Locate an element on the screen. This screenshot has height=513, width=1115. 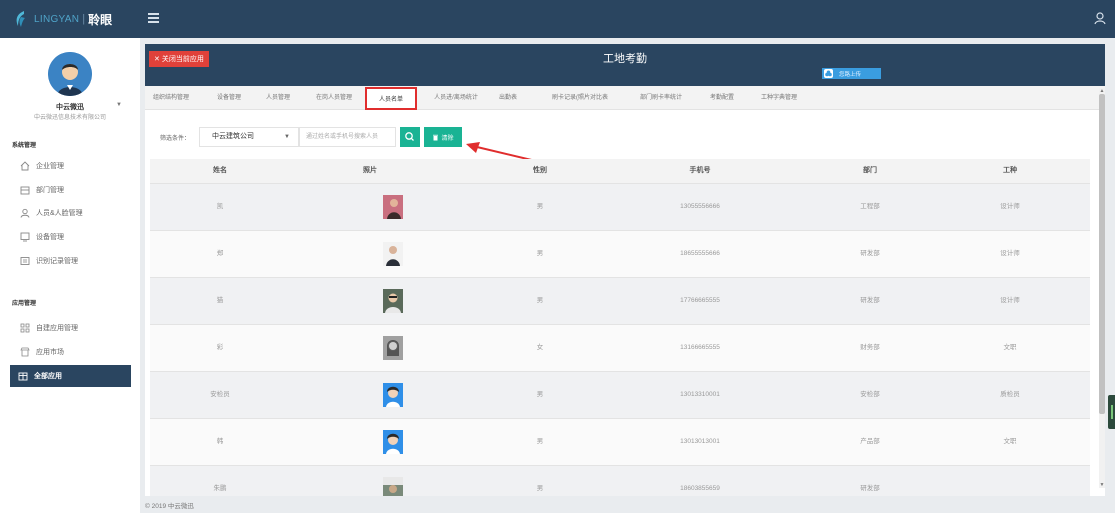
sidebar-item-company: 企业管理 is located at coordinates (70, 166).